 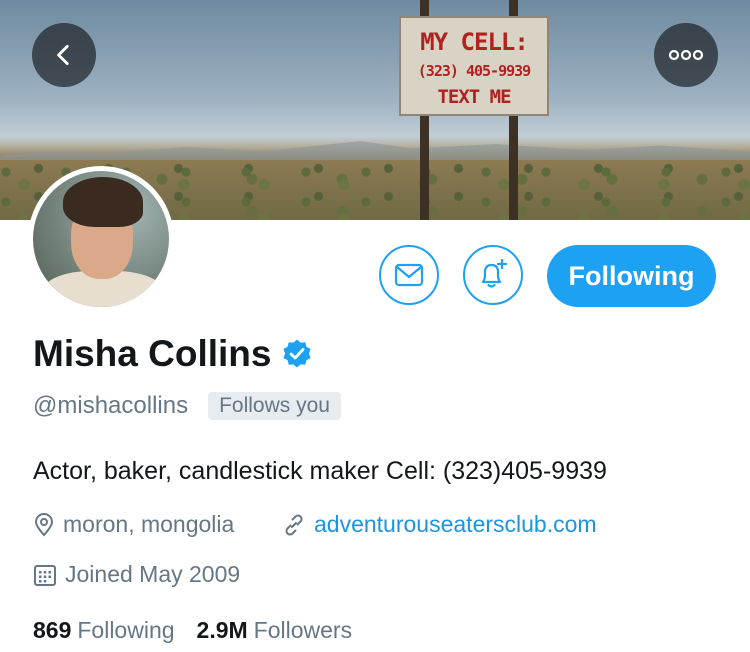 I want to click on location-row: moron, mongolia, so click(x=133, y=524).